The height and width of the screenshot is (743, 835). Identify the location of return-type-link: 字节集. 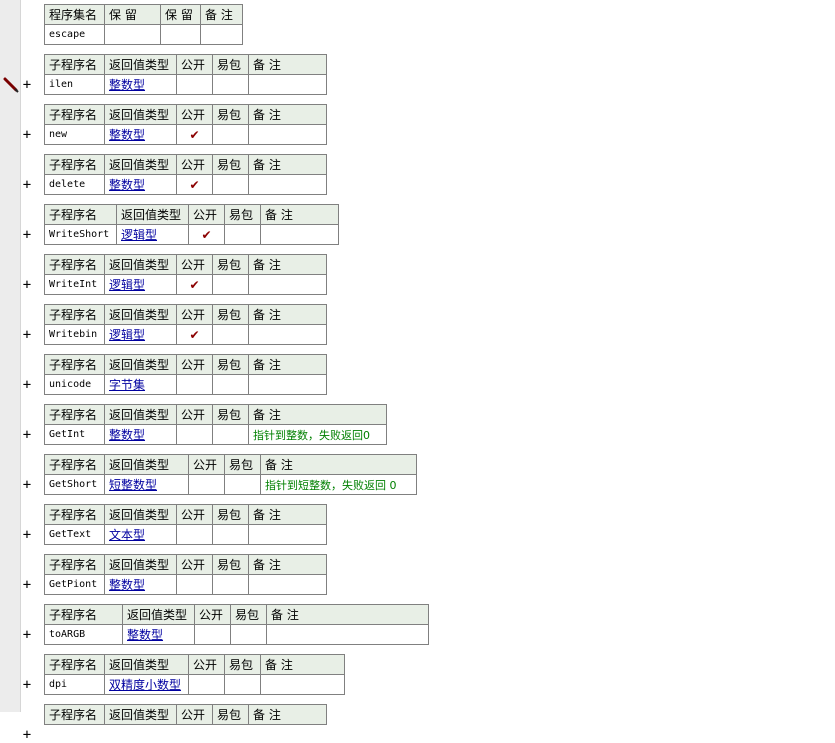
(140, 384).